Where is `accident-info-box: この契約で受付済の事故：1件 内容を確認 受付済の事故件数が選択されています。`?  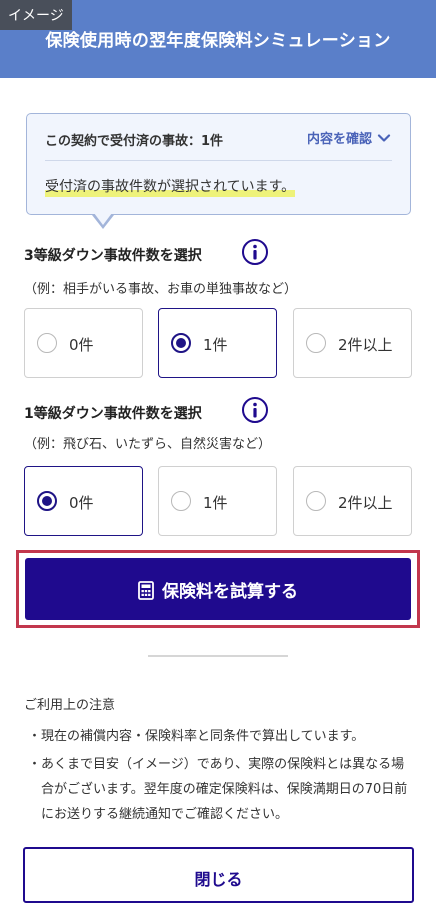 accident-info-box: この契約で受付済の事故：1件 内容を確認 受付済の事故件数が選択されています。 is located at coordinates (218, 164).